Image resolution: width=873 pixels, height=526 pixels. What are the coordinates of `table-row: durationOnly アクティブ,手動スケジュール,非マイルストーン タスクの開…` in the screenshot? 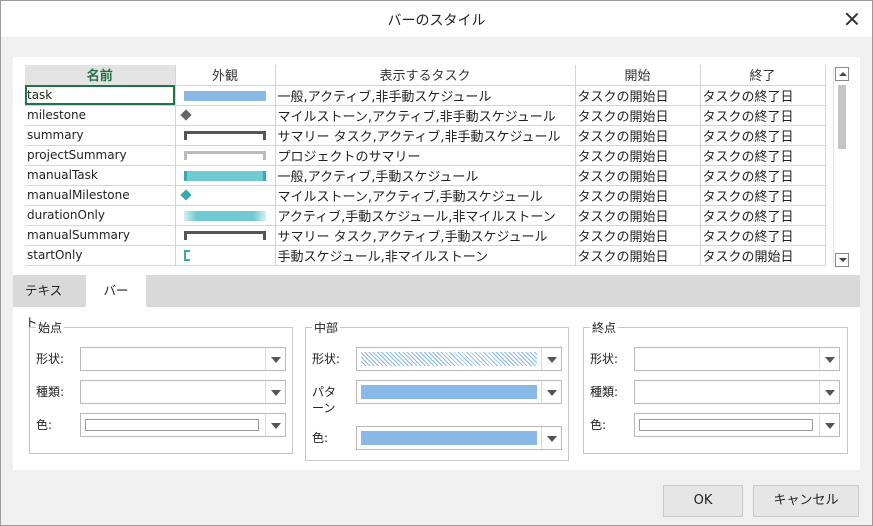 It's located at (425, 215).